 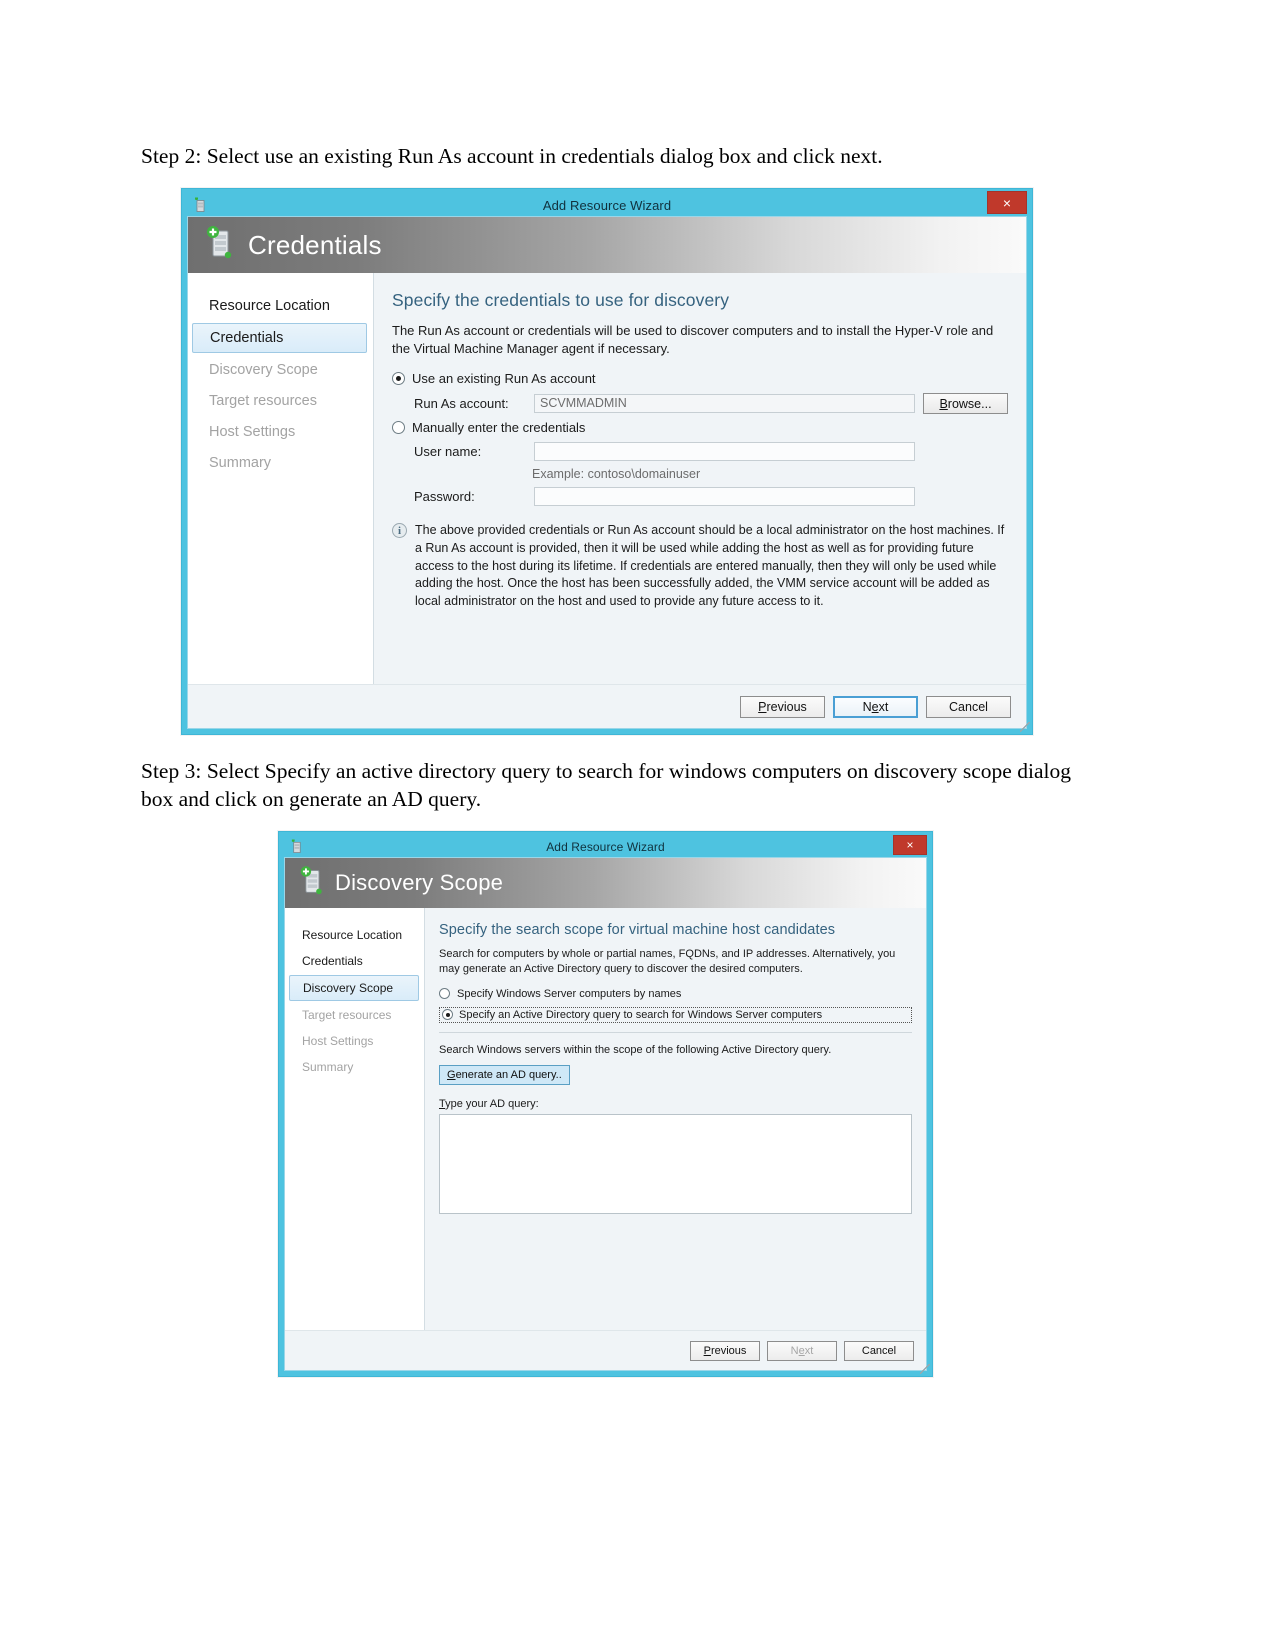 I want to click on radio-specify-by-names, so click(x=444, y=994).